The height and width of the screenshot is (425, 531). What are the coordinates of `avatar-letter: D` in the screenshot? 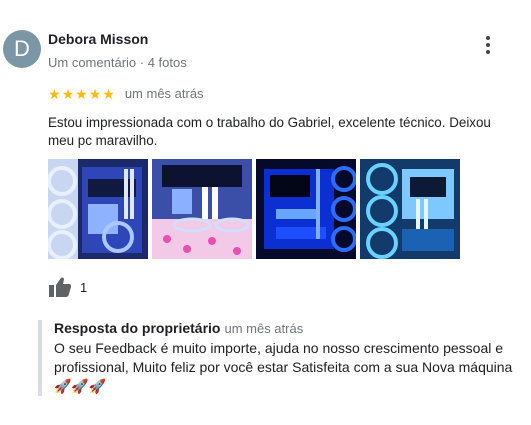 It's located at (22, 48).